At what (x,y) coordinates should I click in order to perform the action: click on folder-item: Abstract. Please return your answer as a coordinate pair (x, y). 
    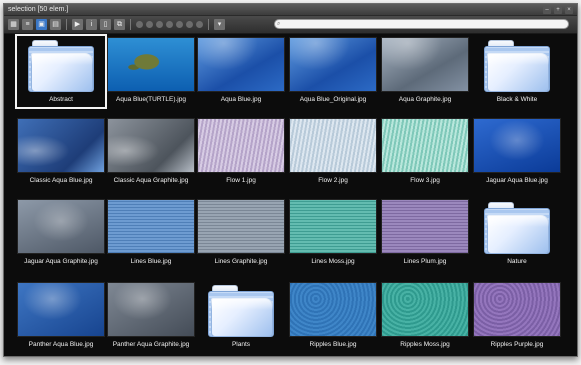
    Looking at the image, I should click on (61, 71).